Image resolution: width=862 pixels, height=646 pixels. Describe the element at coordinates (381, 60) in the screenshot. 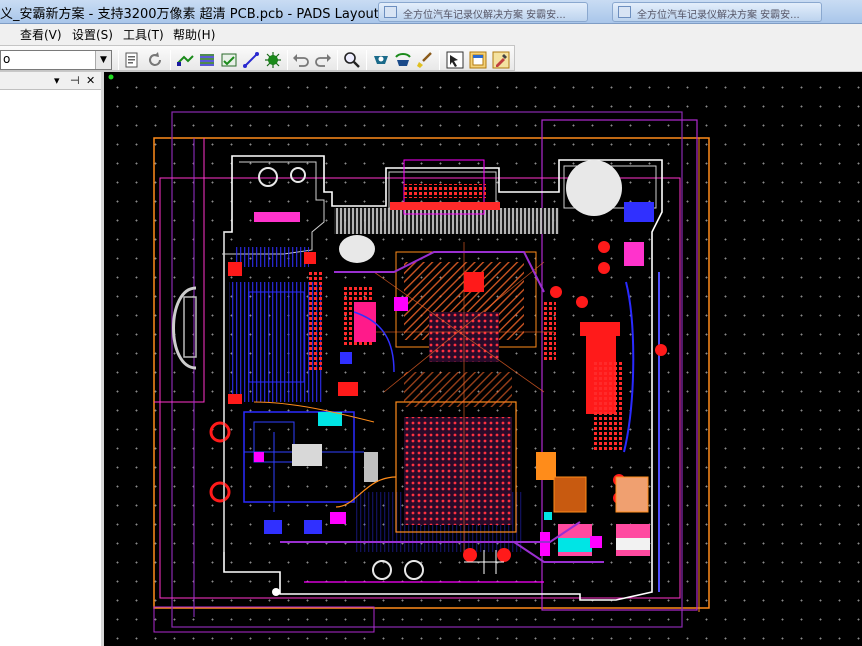

I see `view-nets-icon` at that location.